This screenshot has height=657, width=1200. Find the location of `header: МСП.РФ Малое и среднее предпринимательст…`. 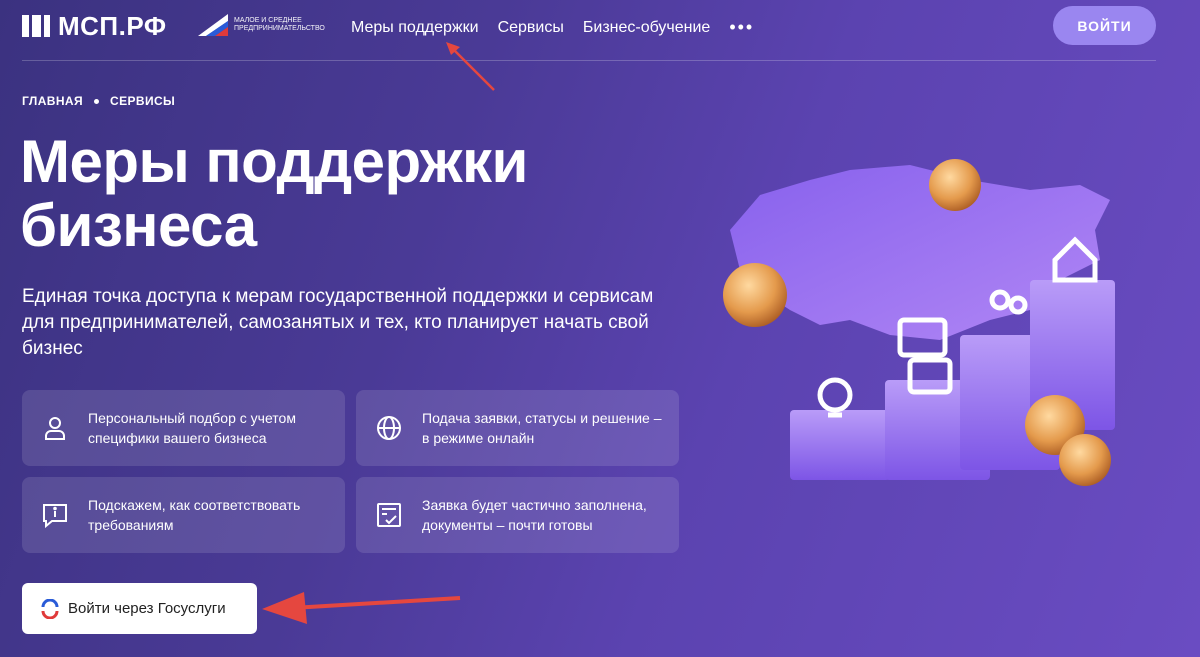

header: МСП.РФ Малое и среднее предпринимательст… is located at coordinates (600, 30).